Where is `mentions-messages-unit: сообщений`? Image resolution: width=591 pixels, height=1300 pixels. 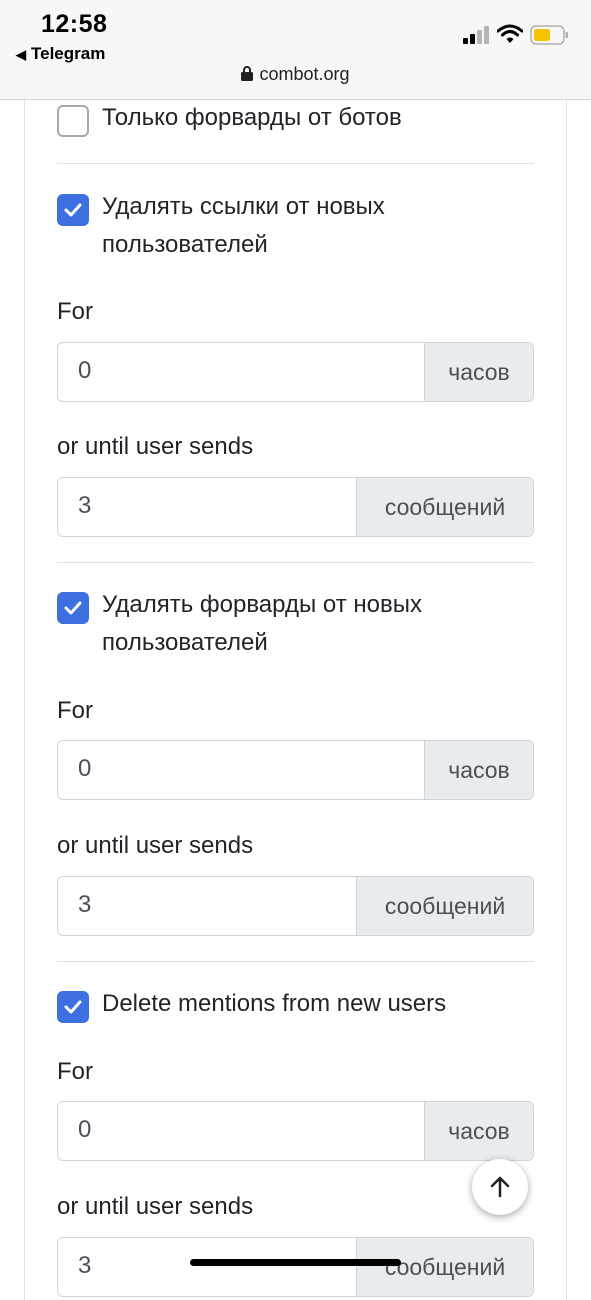 mentions-messages-unit: сообщений is located at coordinates (444, 1267).